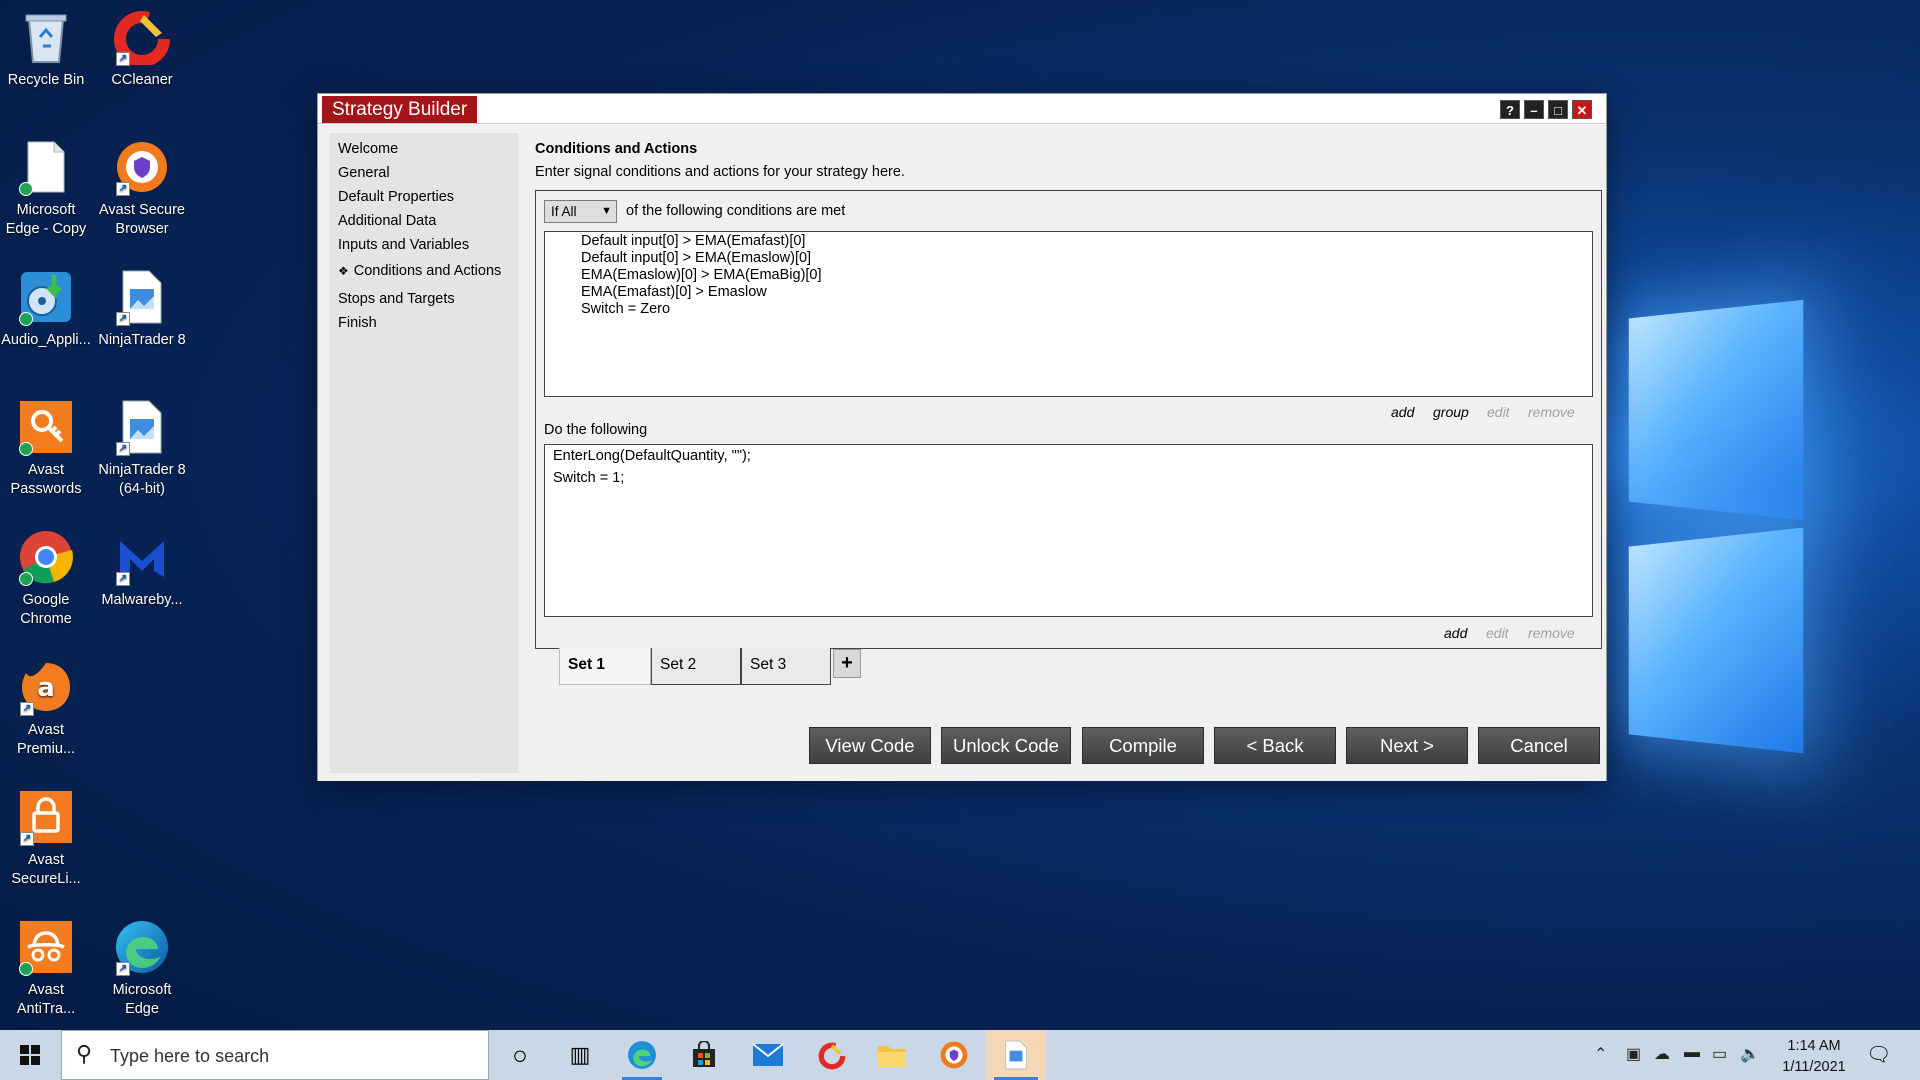 The width and height of the screenshot is (1920, 1080). Describe the element at coordinates (1275, 745) in the screenshot. I see `back-button: < Back` at that location.